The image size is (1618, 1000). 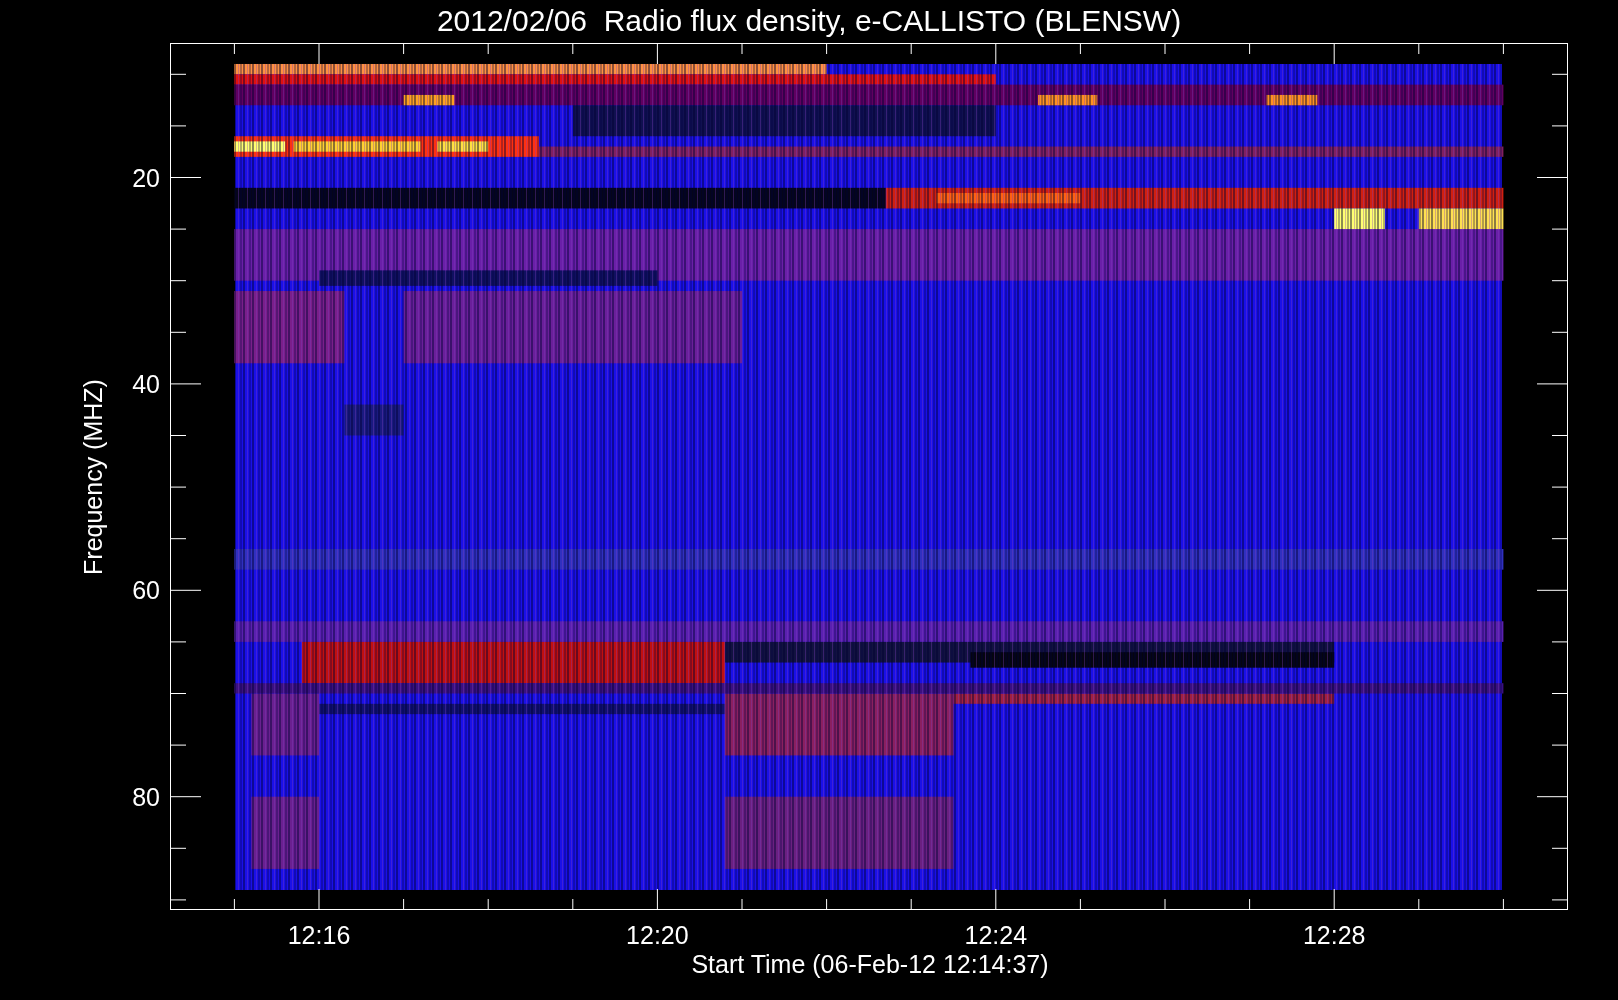 I want to click on tick-label: 60, so click(x=146, y=590).